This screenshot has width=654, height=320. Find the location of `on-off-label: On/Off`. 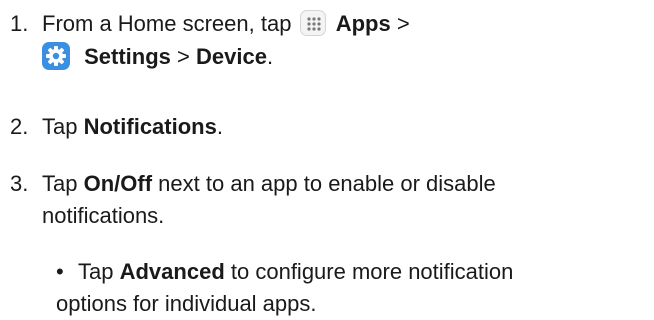

on-off-label: On/Off is located at coordinates (118, 183).